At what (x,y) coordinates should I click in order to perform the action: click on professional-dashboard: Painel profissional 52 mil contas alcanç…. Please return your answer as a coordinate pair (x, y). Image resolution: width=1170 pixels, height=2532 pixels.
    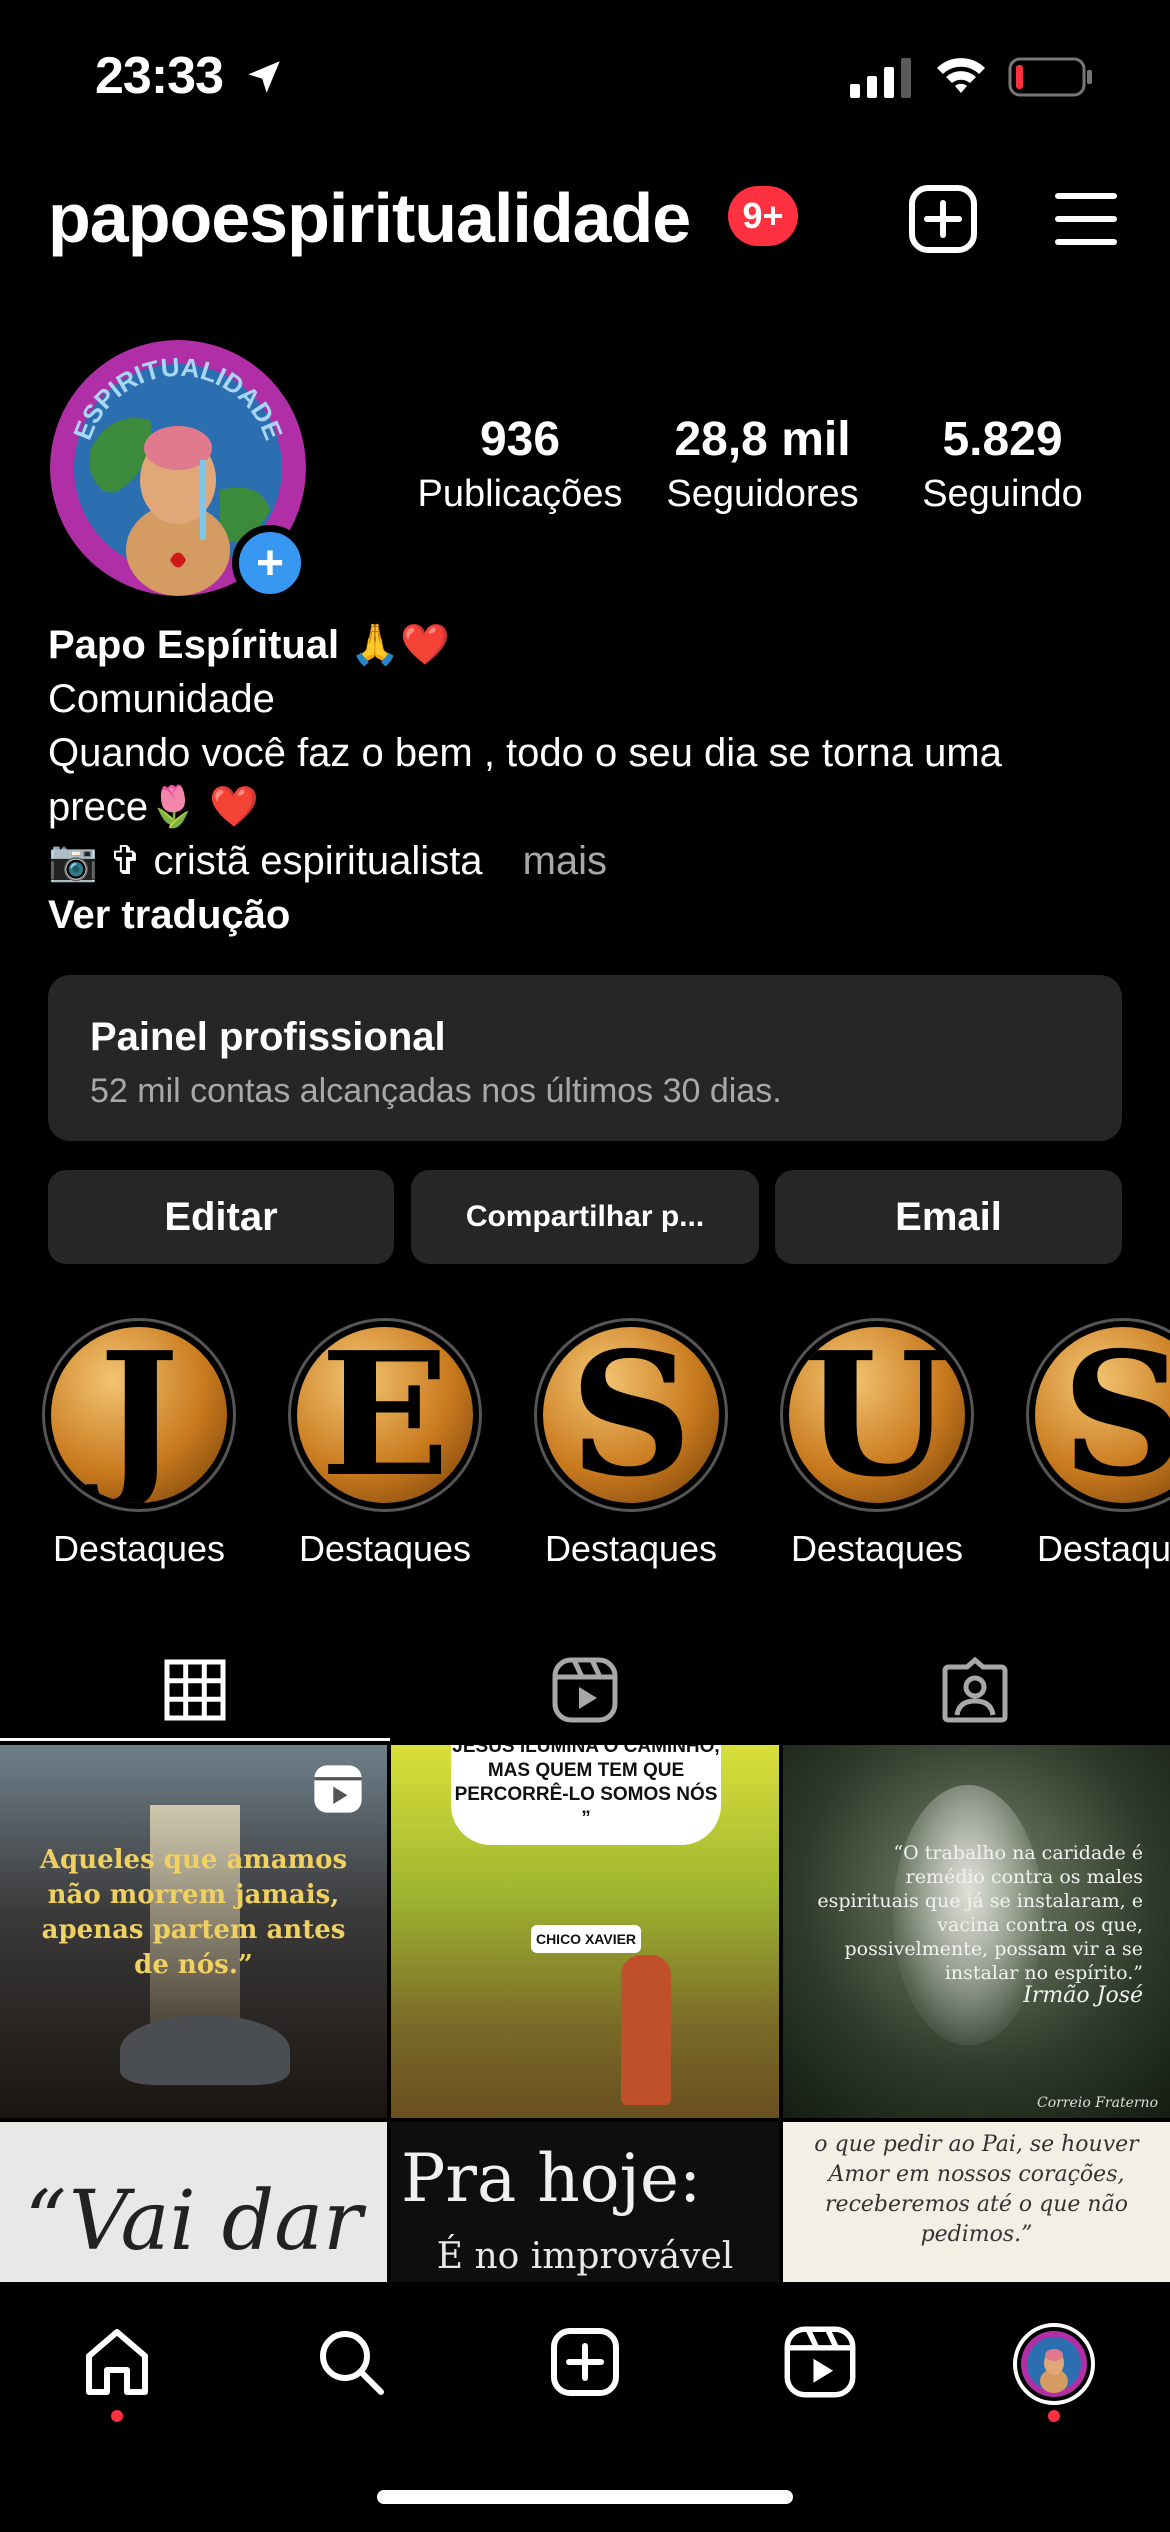
    Looking at the image, I should click on (585, 1058).